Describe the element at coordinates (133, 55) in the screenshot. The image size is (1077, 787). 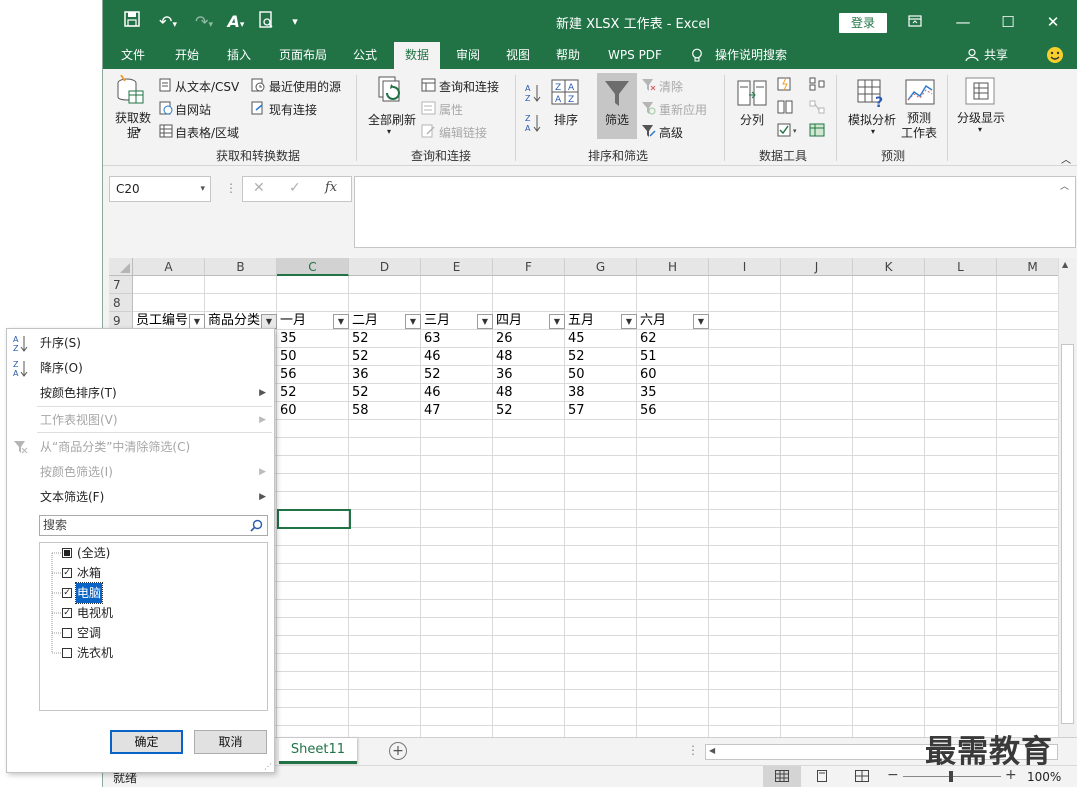
I see `tab-file: 文件` at that location.